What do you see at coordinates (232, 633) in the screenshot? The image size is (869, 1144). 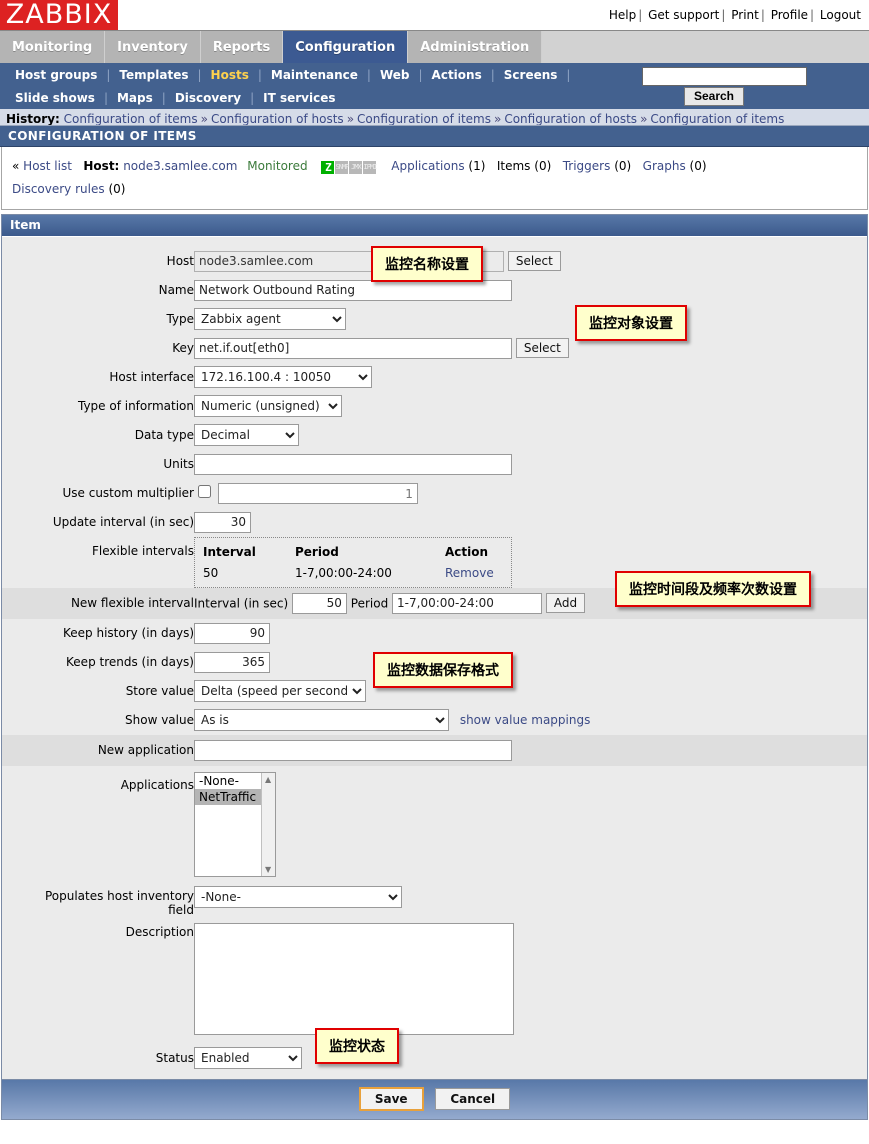 I see `keep-history-input` at bounding box center [232, 633].